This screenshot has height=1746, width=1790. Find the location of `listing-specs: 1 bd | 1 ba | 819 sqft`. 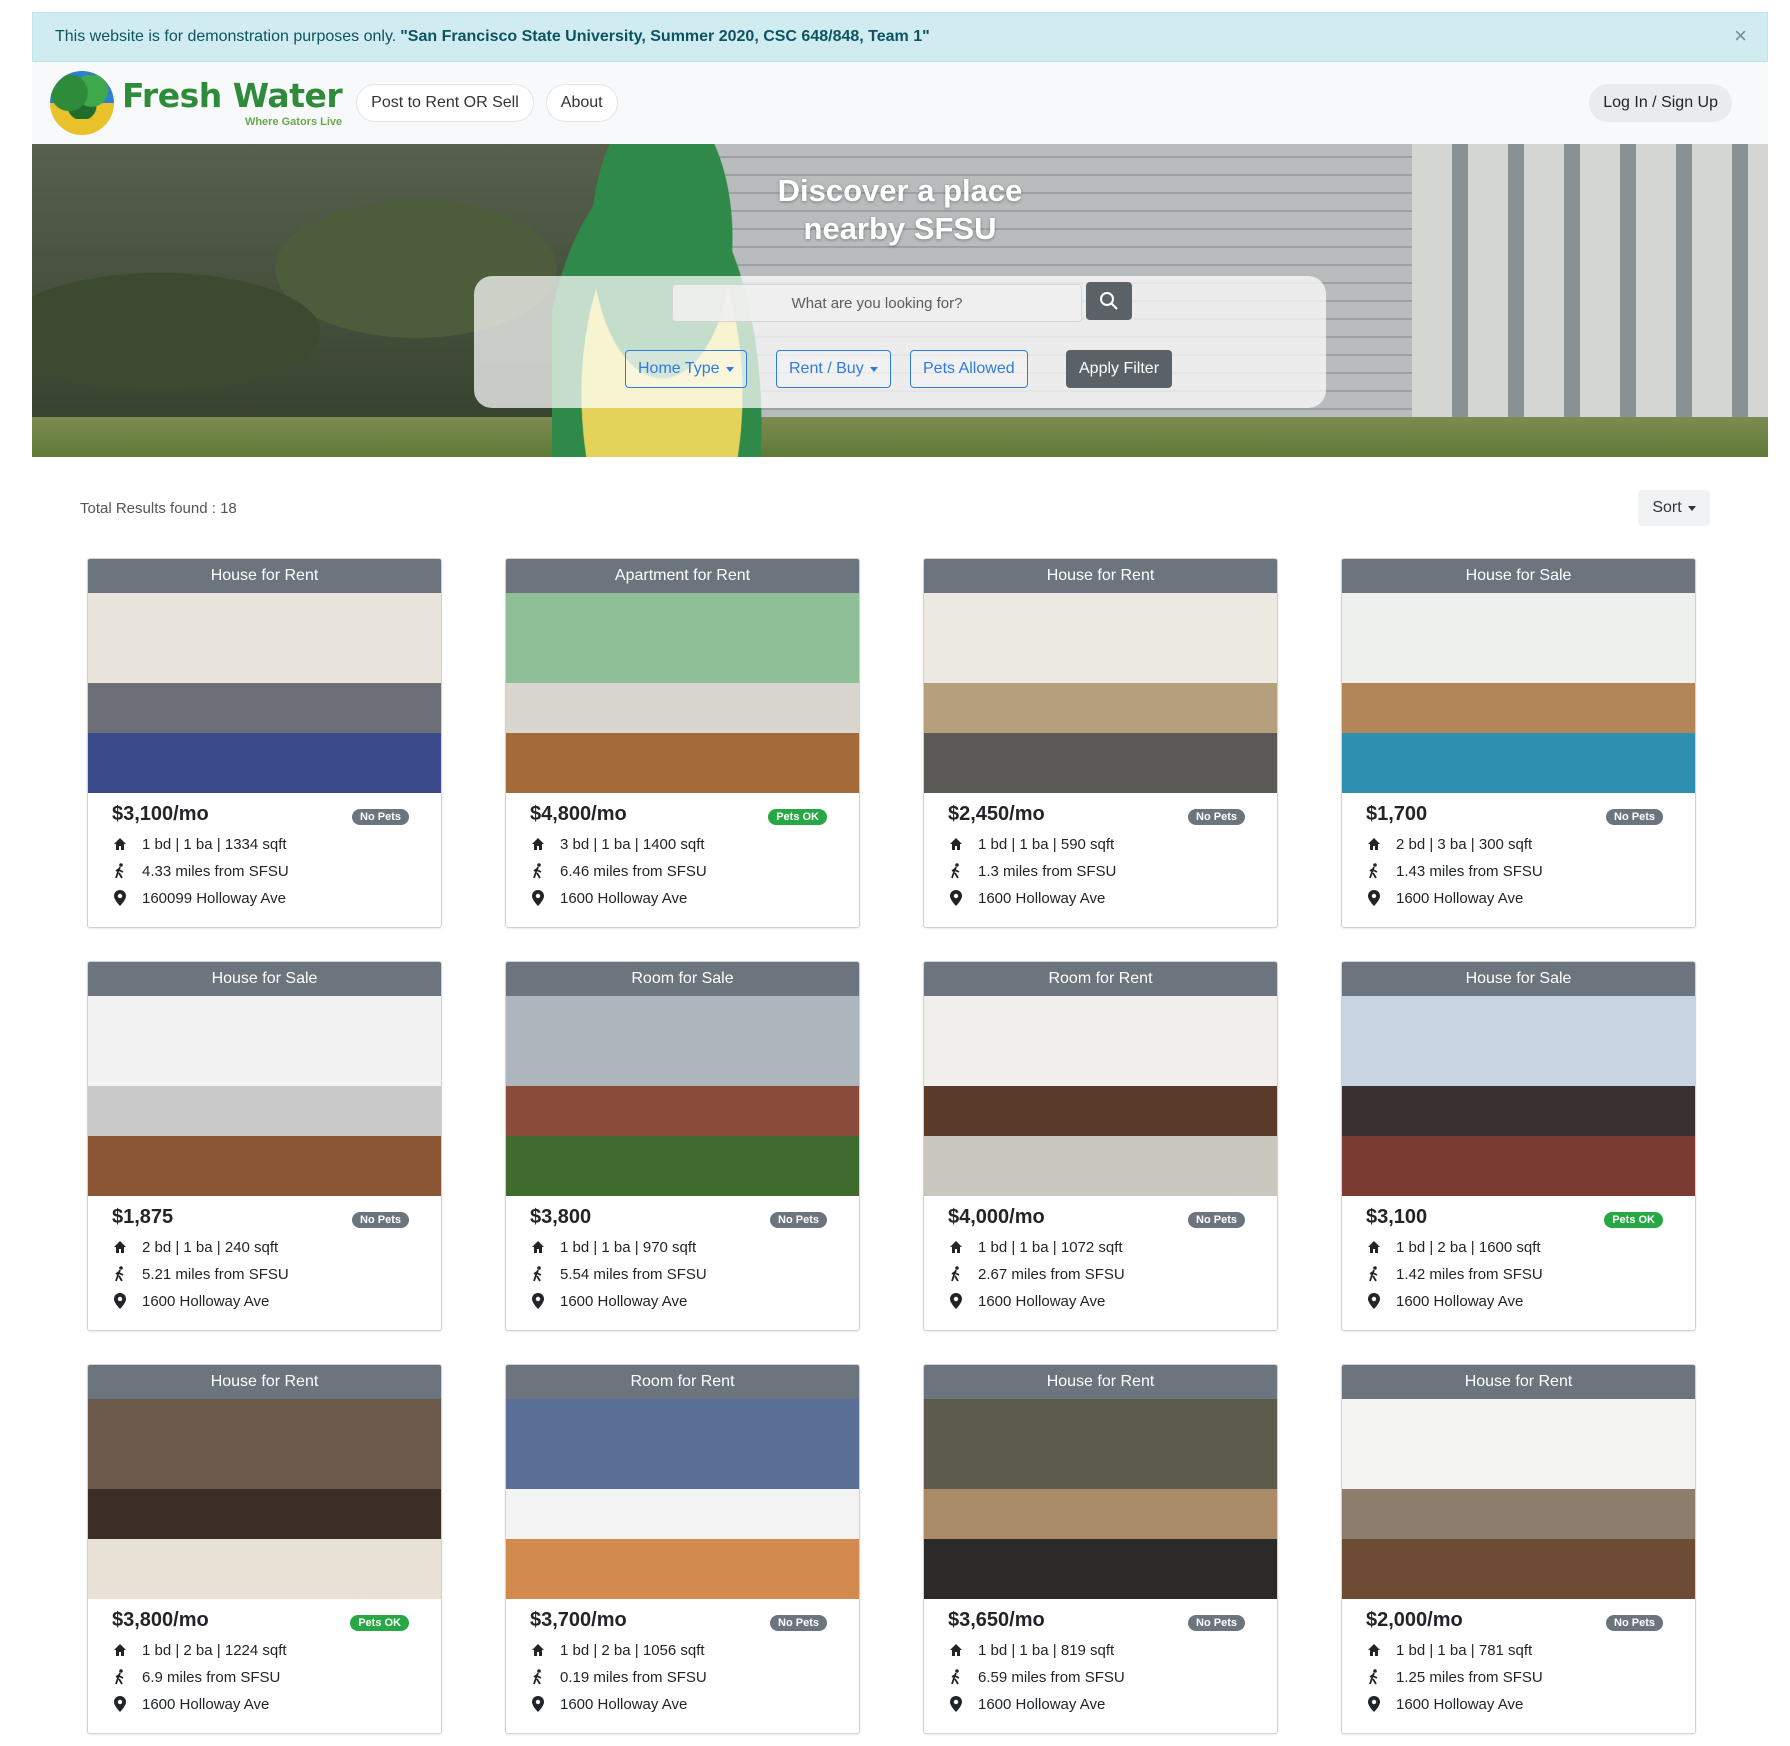

listing-specs: 1 bd | 1 ba | 819 sqft is located at coordinates (1046, 1650).